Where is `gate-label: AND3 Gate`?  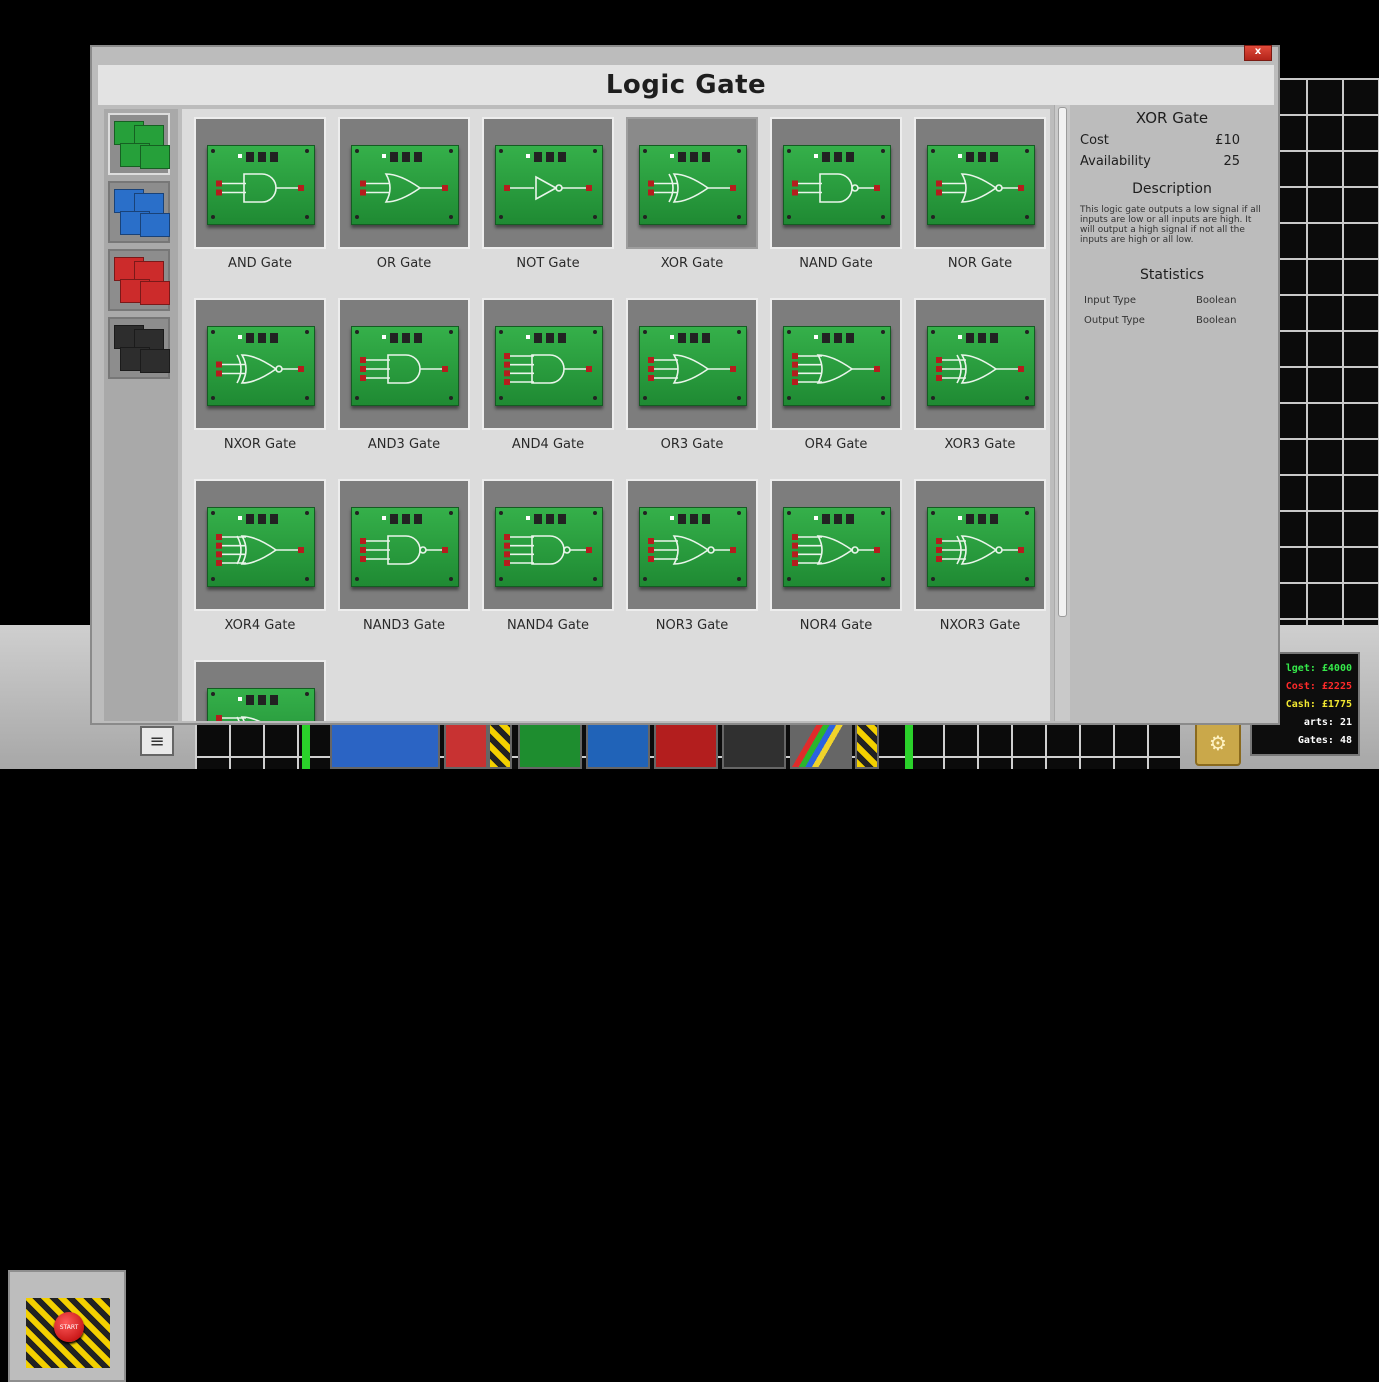 gate-label: AND3 Gate is located at coordinates (404, 444).